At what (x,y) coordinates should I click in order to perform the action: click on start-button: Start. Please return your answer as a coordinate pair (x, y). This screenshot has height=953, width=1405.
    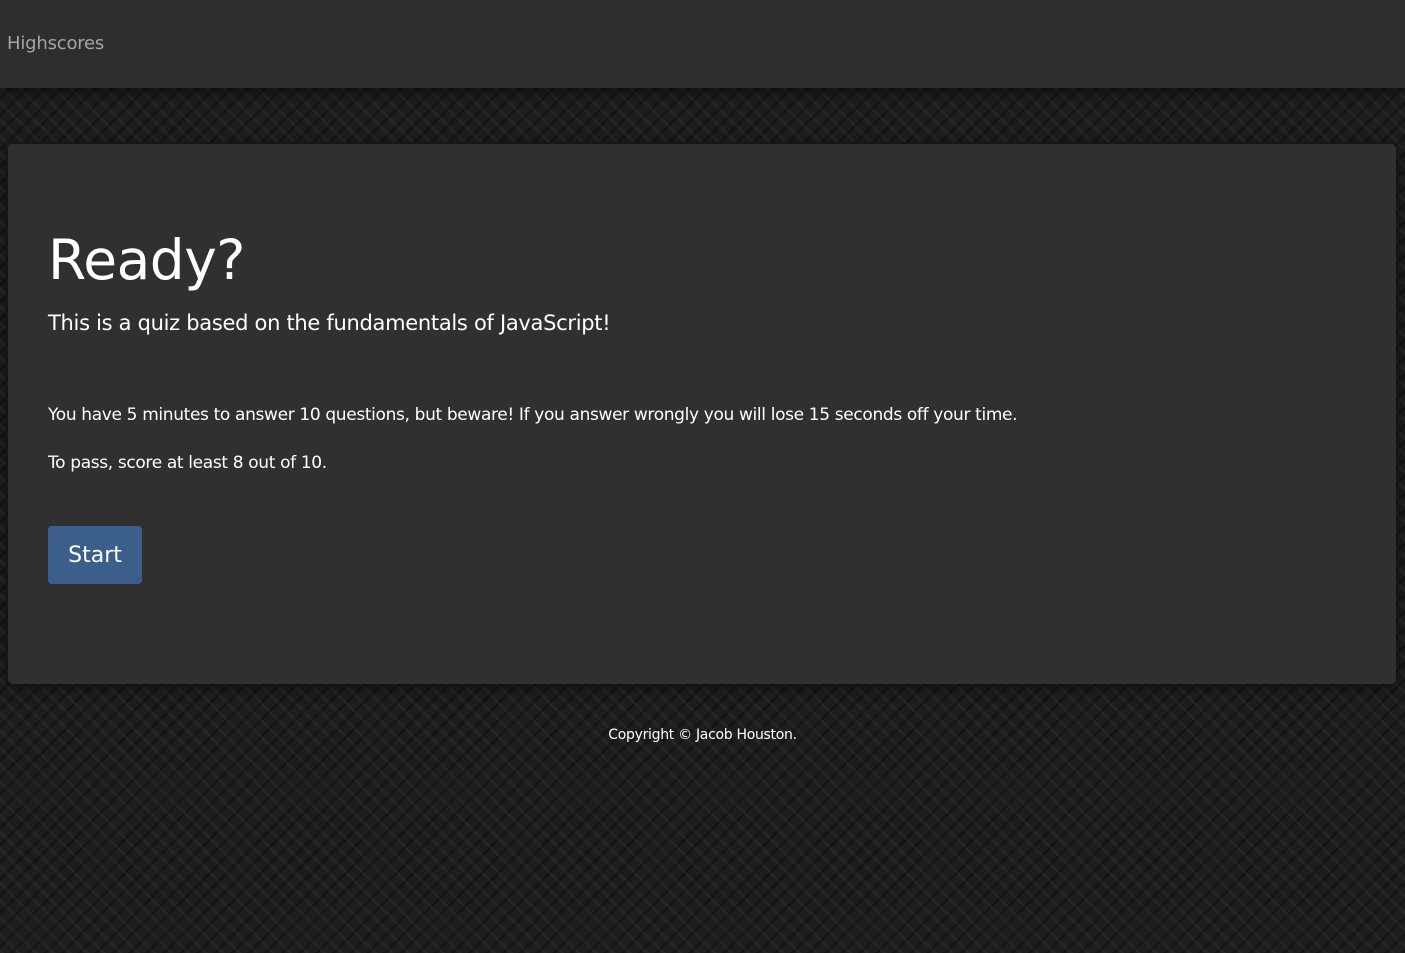
    Looking at the image, I should click on (95, 555).